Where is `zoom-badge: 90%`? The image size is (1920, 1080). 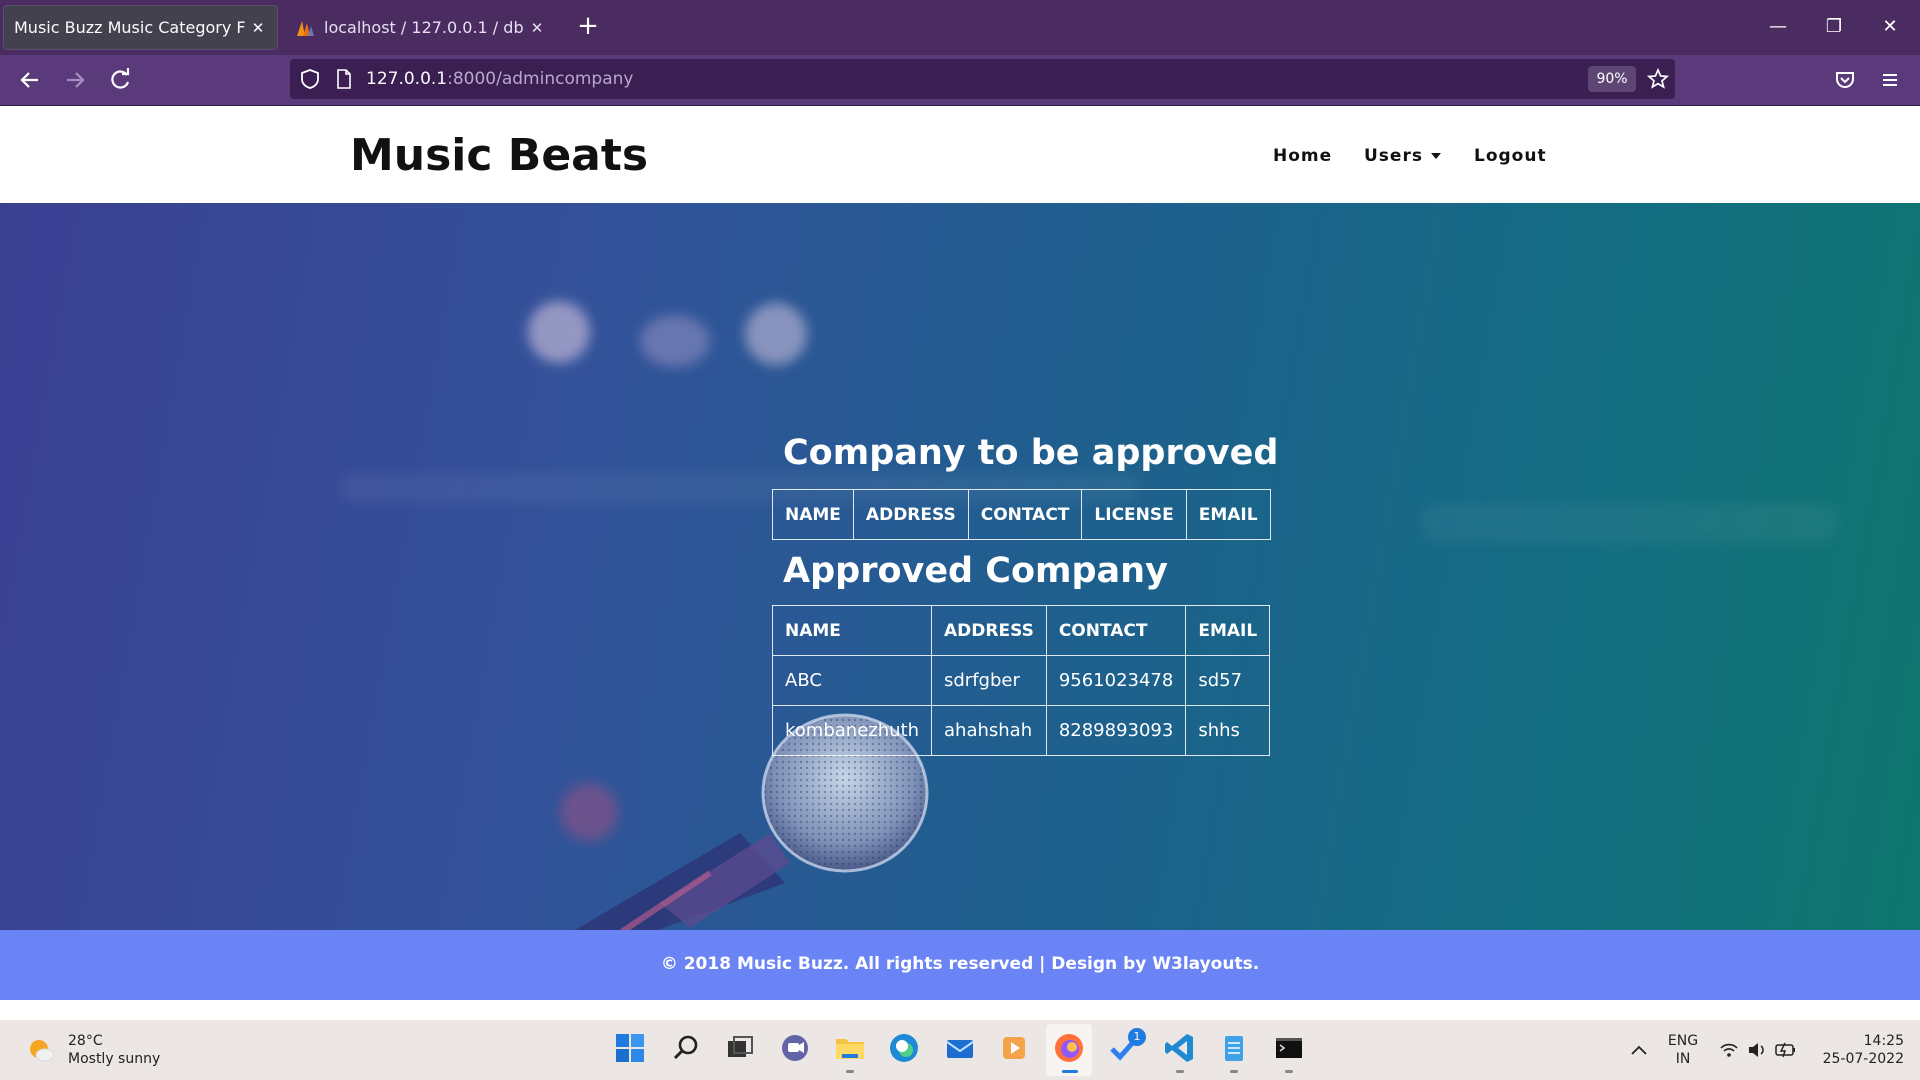
zoom-badge: 90% is located at coordinates (1612, 79).